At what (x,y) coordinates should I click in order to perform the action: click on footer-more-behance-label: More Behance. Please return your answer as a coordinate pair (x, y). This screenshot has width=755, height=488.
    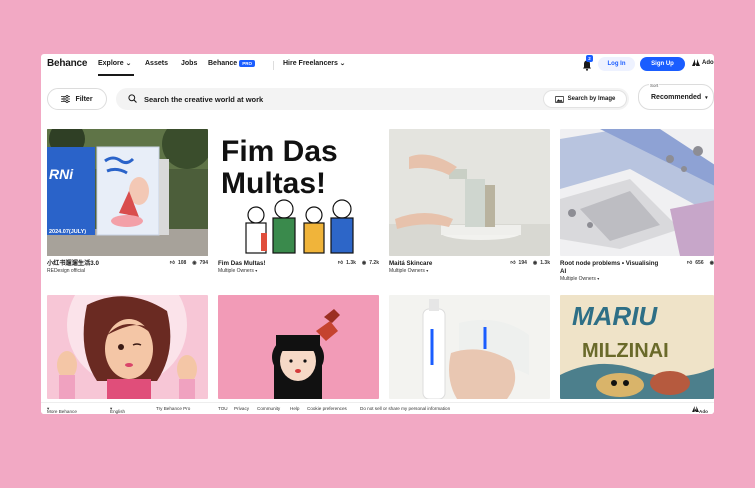
    Looking at the image, I should click on (62, 411).